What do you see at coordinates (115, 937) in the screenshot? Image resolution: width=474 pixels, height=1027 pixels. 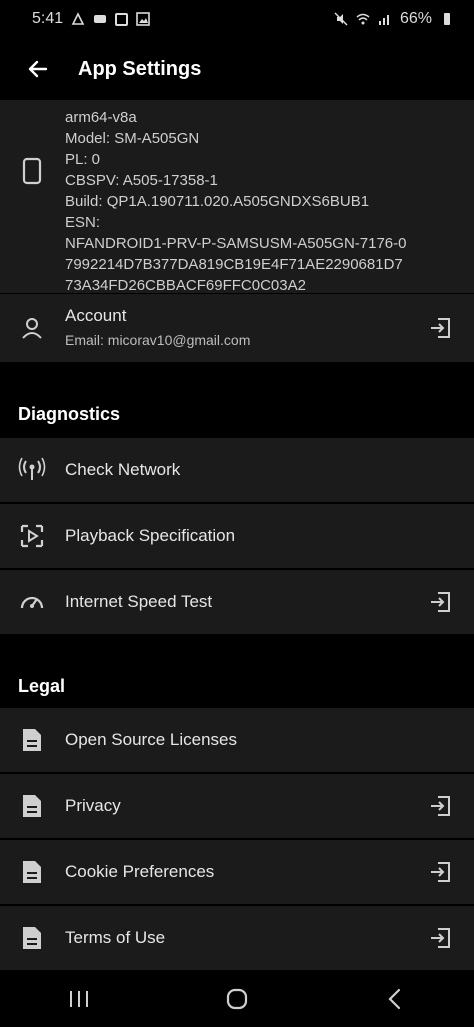 I see `terms-of-use-label: Terms of Use` at bounding box center [115, 937].